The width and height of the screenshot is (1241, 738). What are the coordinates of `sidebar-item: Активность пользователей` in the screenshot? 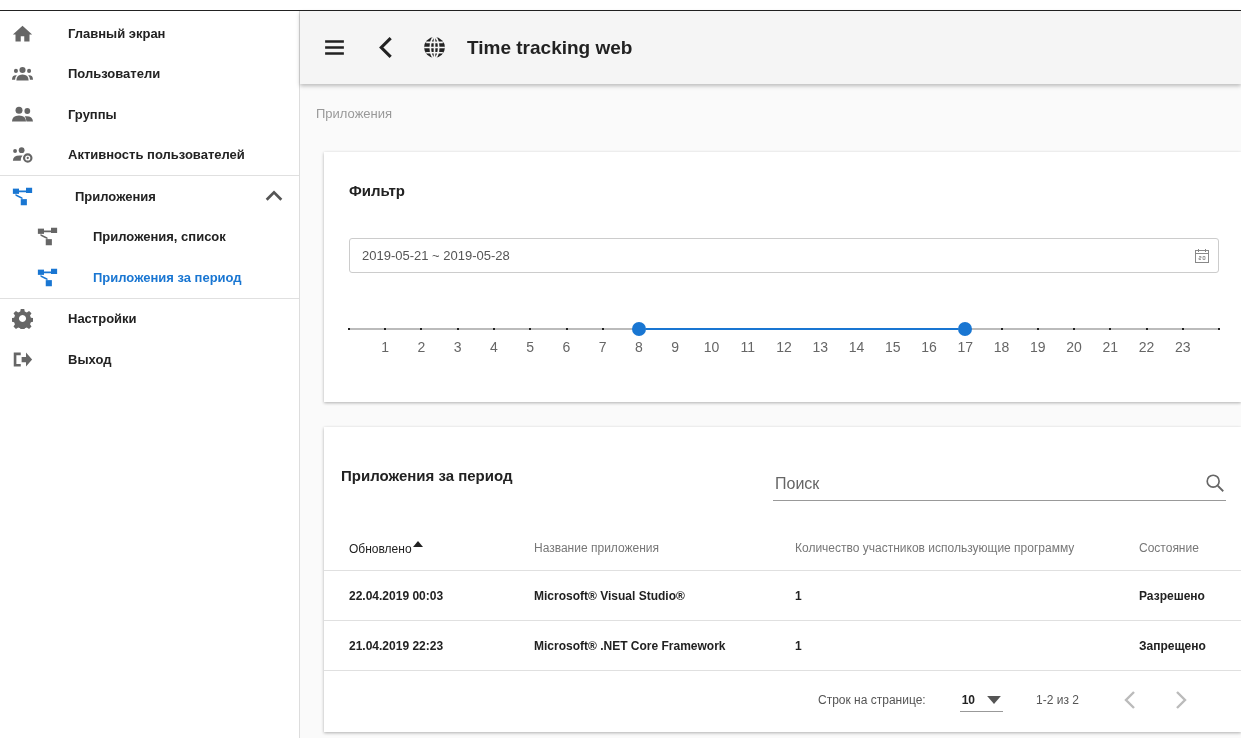 It's located at (149, 154).